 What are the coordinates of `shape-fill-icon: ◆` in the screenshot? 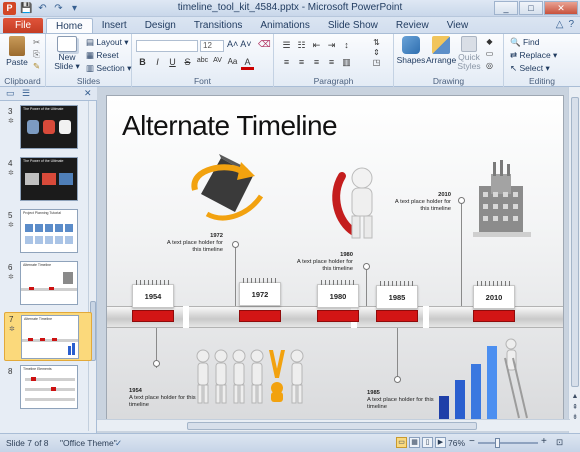 It's located at (489, 41).